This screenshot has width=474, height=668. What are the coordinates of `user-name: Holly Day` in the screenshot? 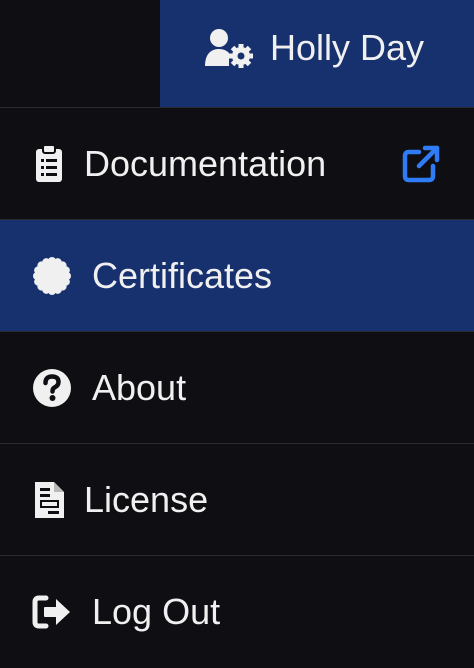 It's located at (347, 47).